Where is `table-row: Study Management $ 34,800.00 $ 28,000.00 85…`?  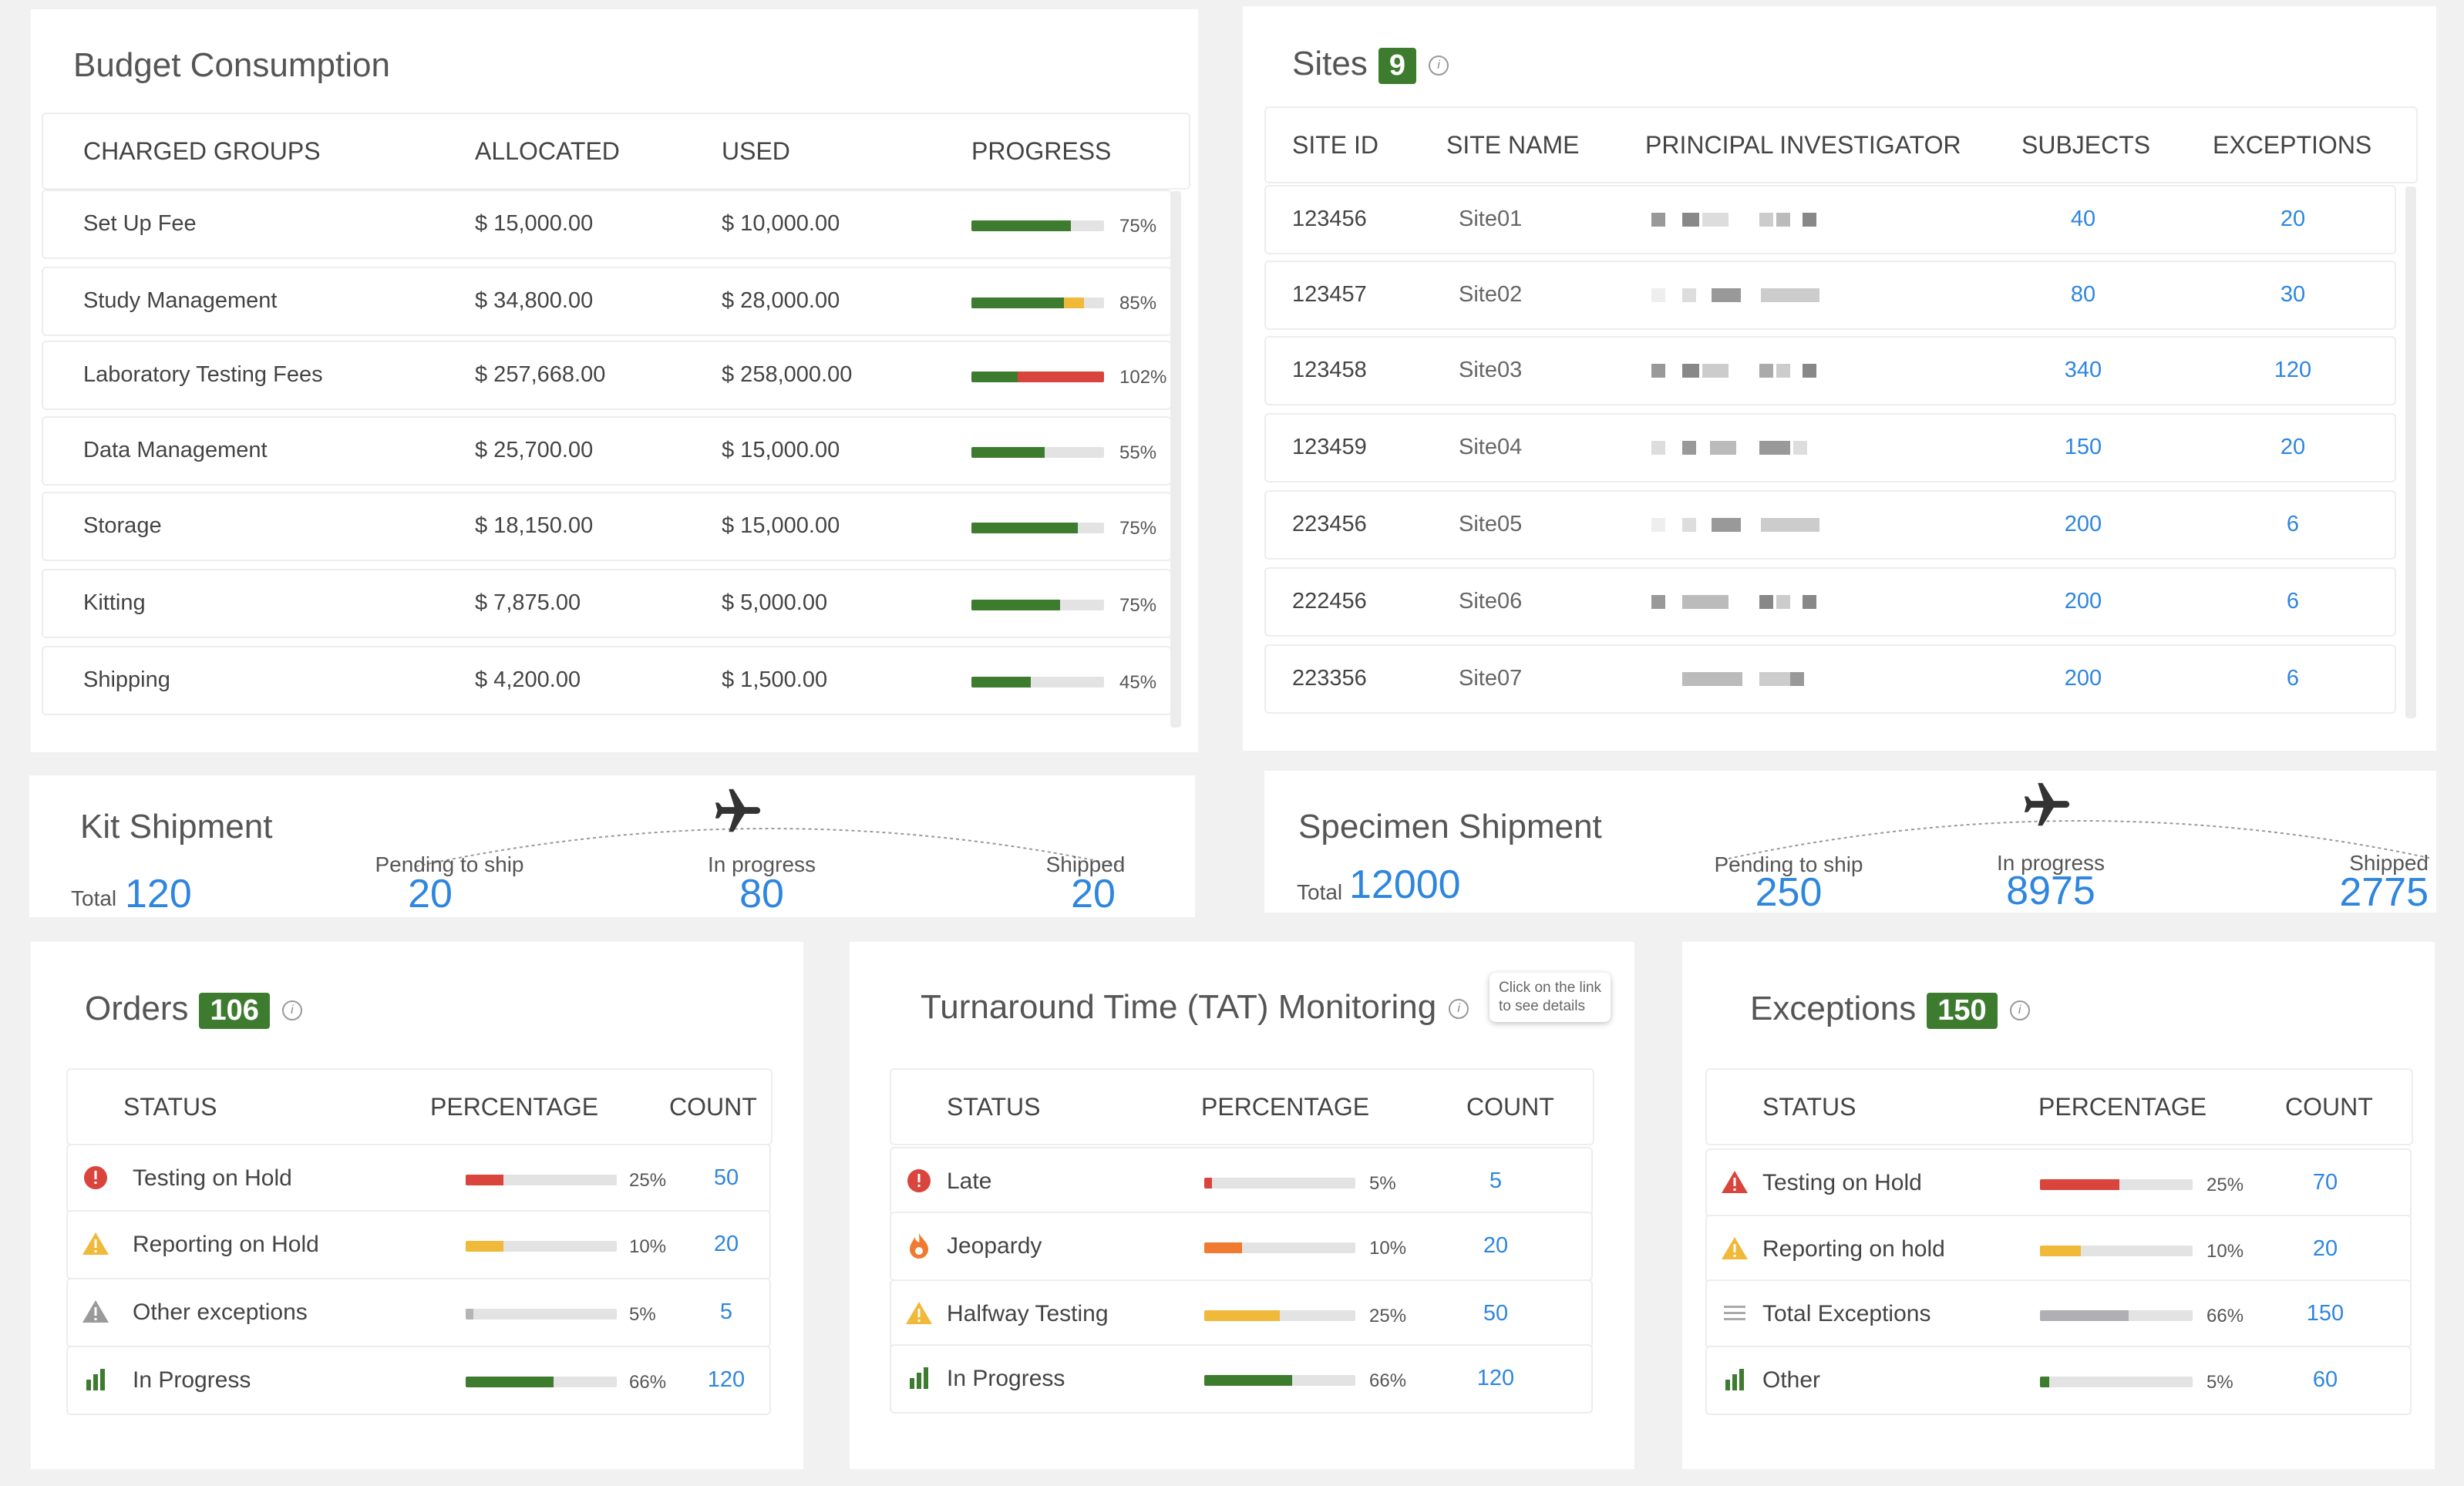
table-row: Study Management $ 34,800.00 $ 28,000.00 85… is located at coordinates (607, 301).